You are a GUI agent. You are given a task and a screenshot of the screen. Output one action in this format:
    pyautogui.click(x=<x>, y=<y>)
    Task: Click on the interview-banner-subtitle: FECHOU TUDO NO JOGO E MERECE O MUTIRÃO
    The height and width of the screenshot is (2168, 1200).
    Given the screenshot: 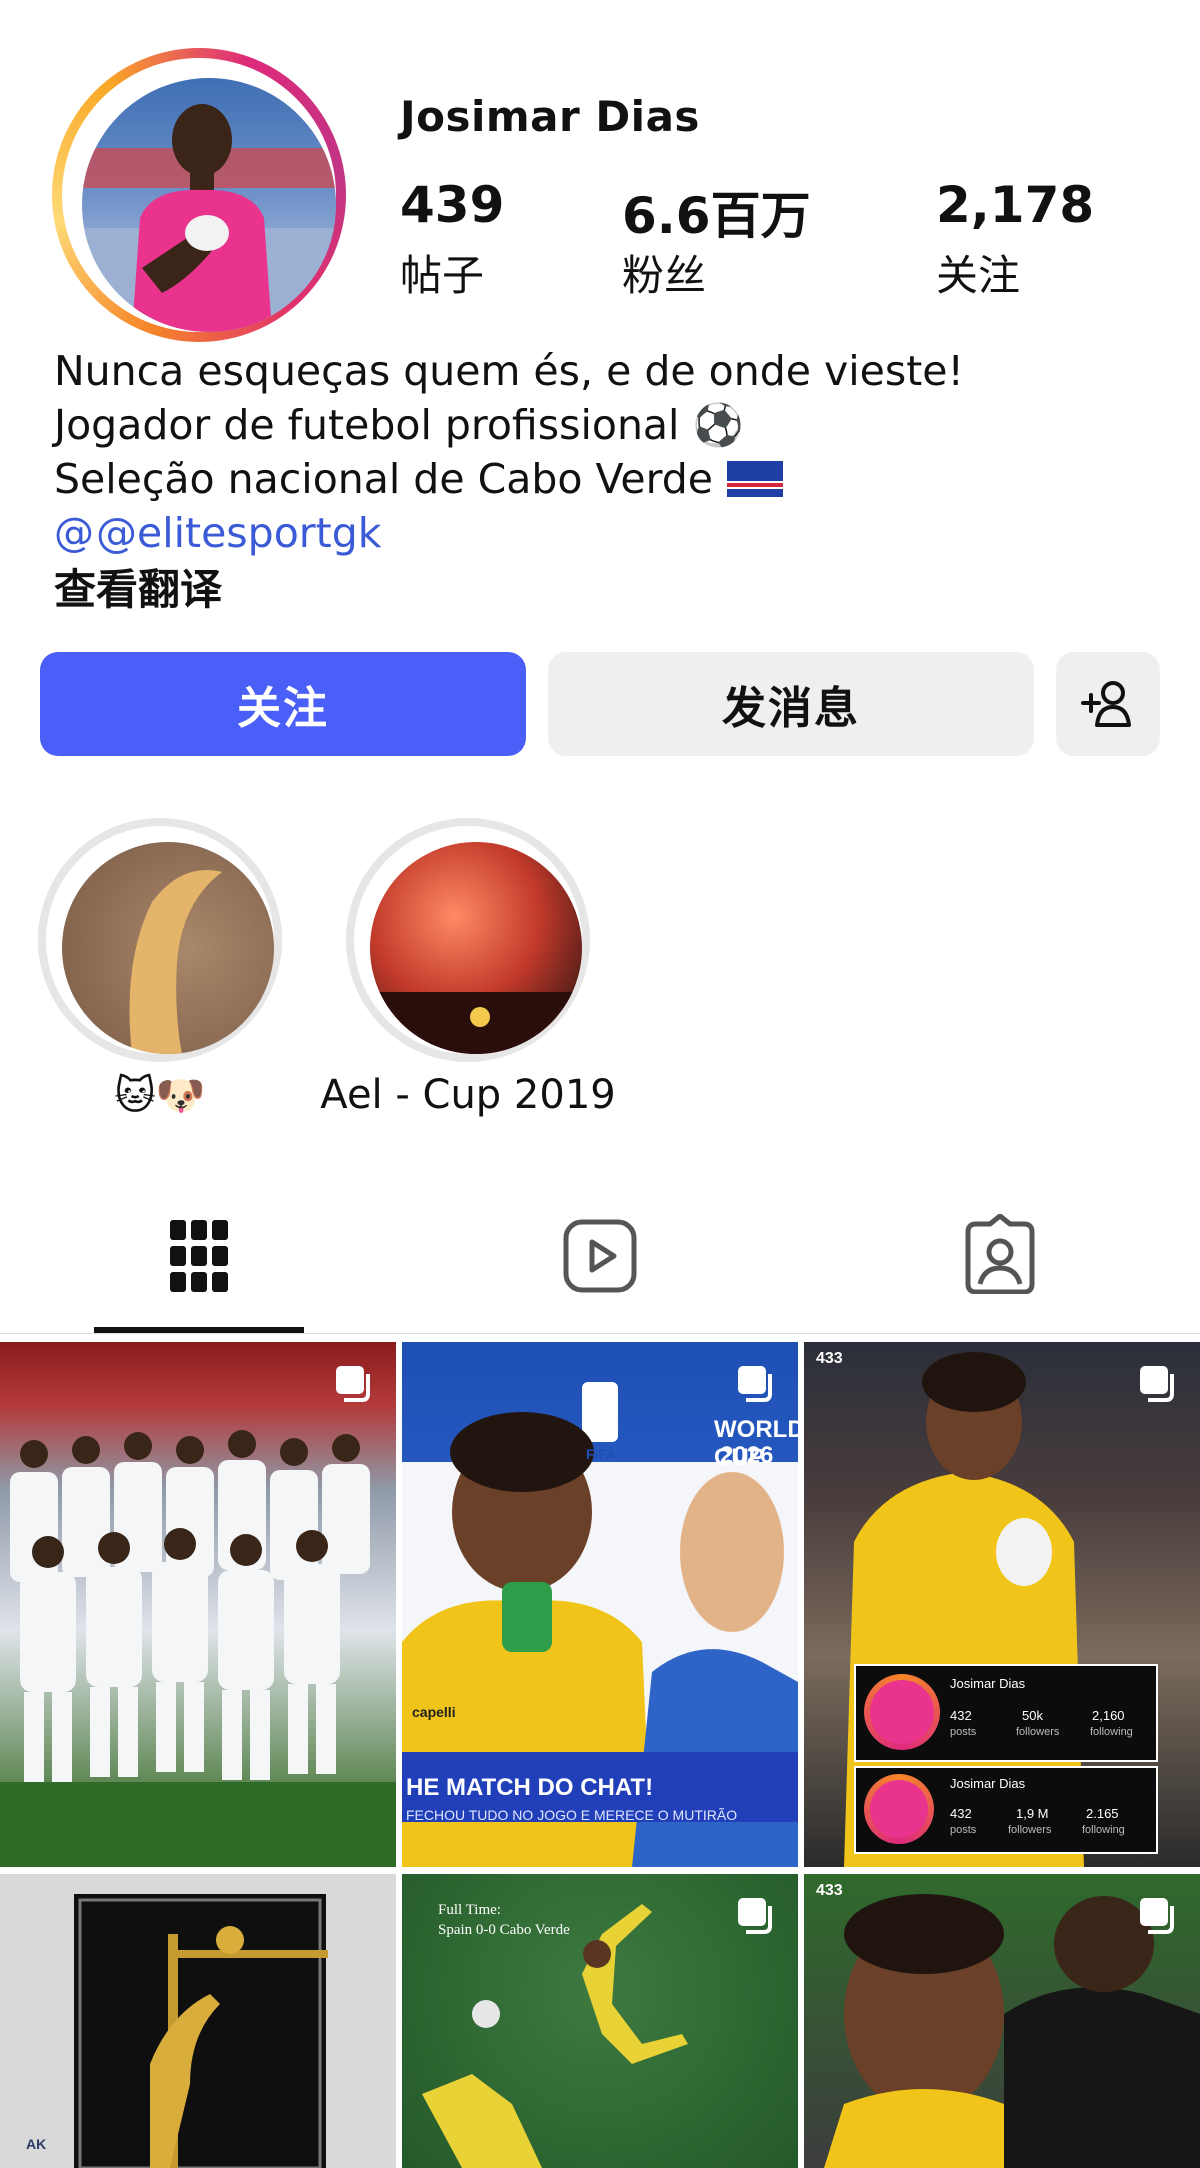 What is the action you would take?
    pyautogui.click(x=572, y=1815)
    